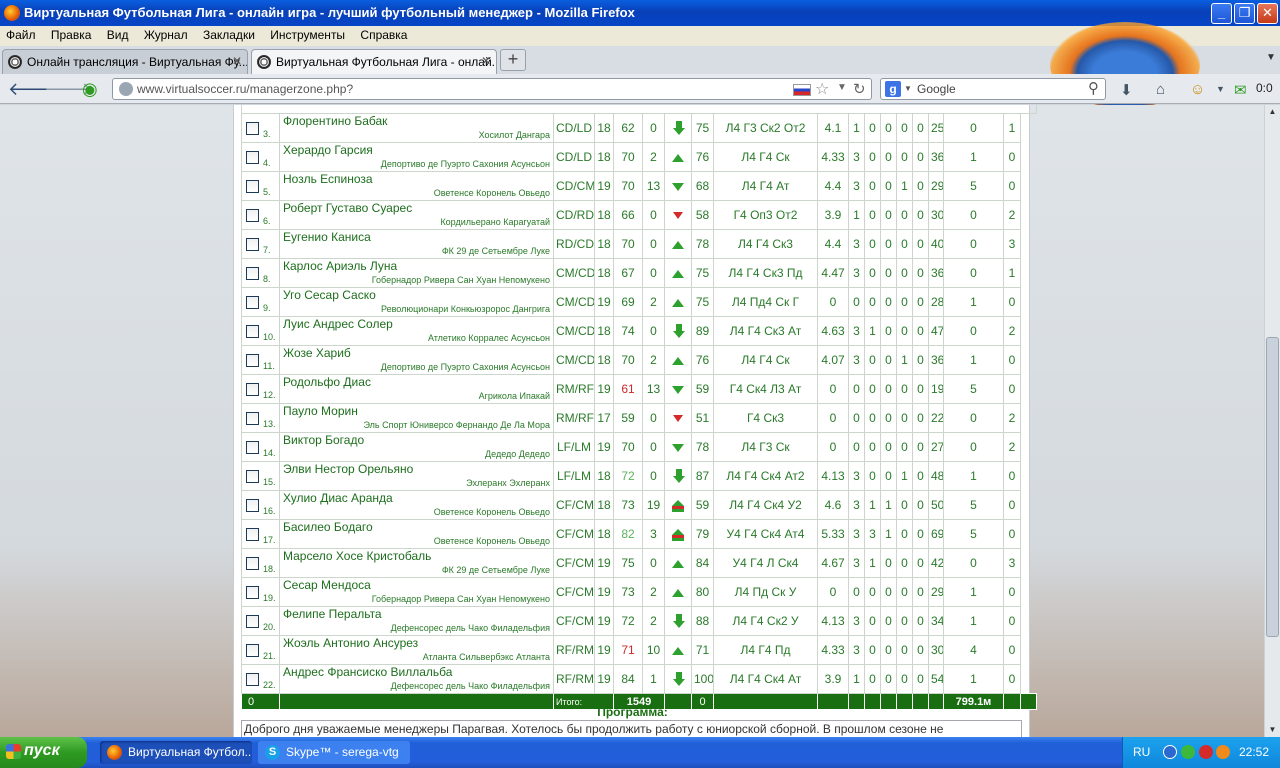 The image size is (1280, 768). What do you see at coordinates (269, 626) in the screenshot?
I see `row-number: 20.` at bounding box center [269, 626].